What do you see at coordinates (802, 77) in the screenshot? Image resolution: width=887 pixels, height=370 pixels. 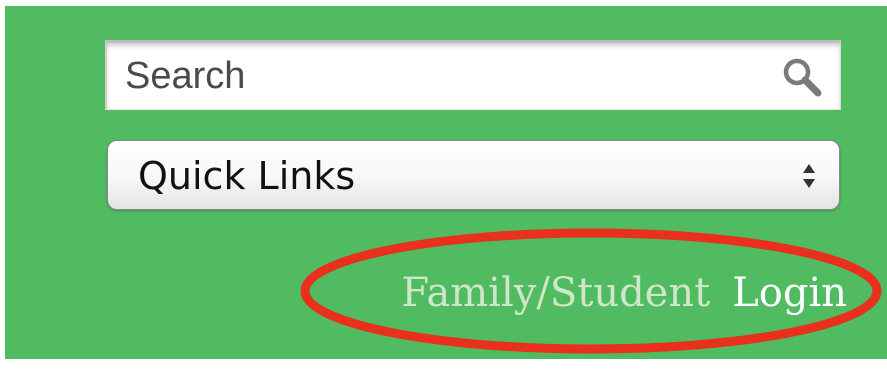 I see `search-icon` at bounding box center [802, 77].